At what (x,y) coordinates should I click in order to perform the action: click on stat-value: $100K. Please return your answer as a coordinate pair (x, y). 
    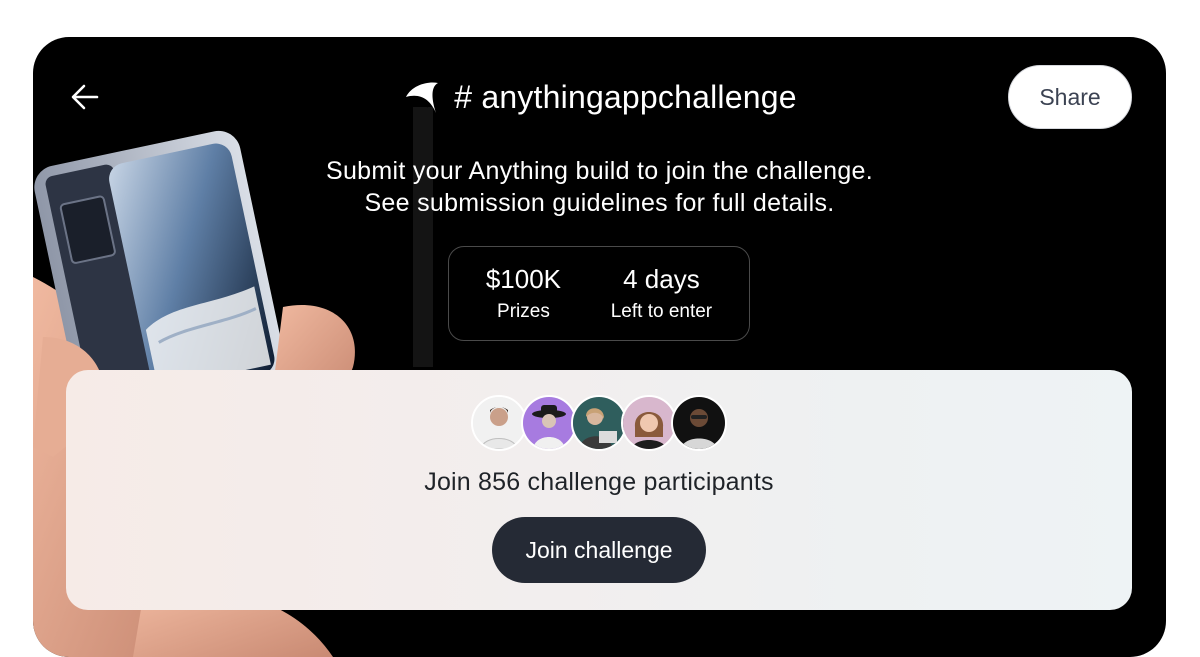
    Looking at the image, I should click on (523, 278).